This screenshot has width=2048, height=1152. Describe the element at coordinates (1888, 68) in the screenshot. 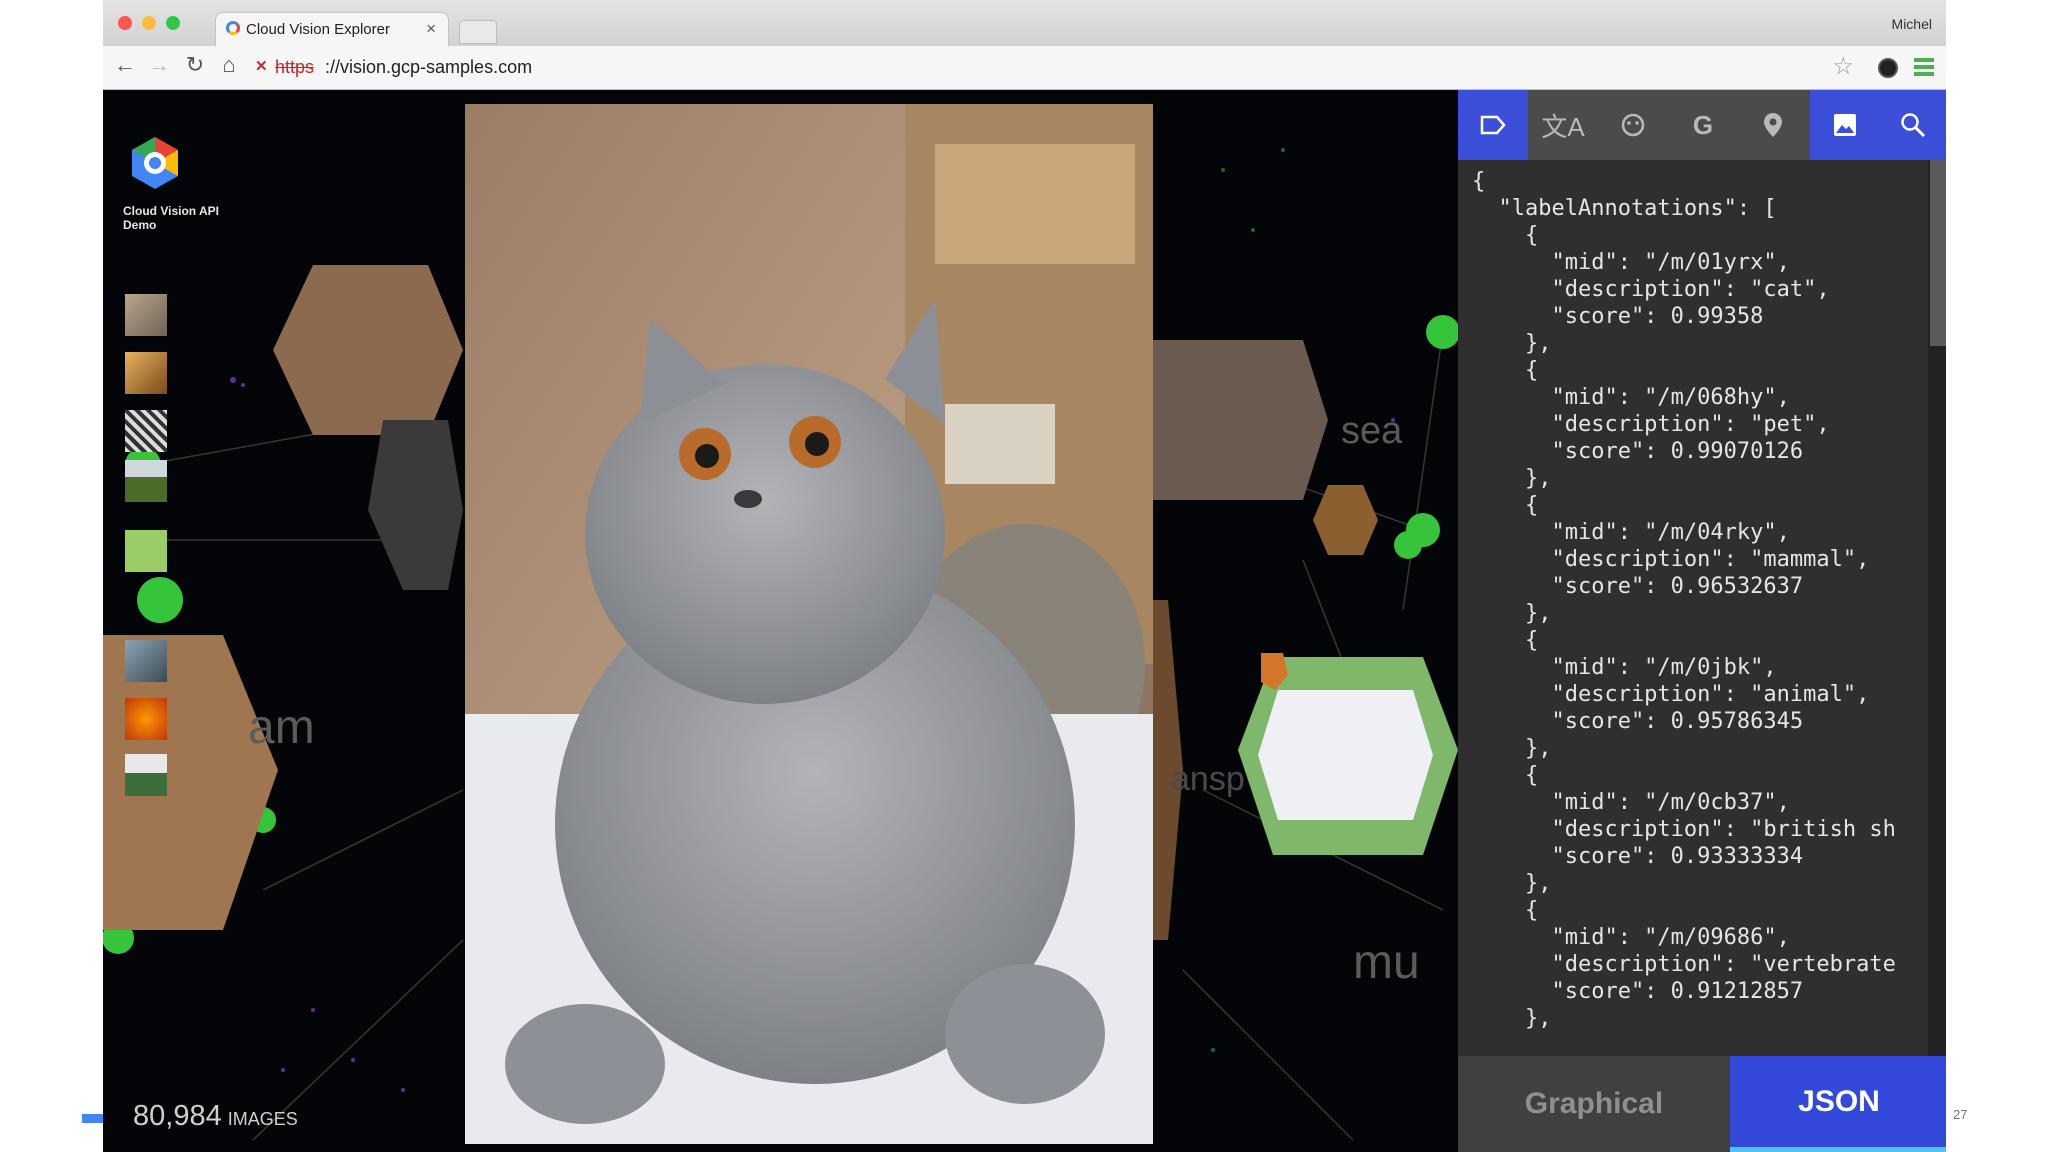

I see `extension-icon` at that location.